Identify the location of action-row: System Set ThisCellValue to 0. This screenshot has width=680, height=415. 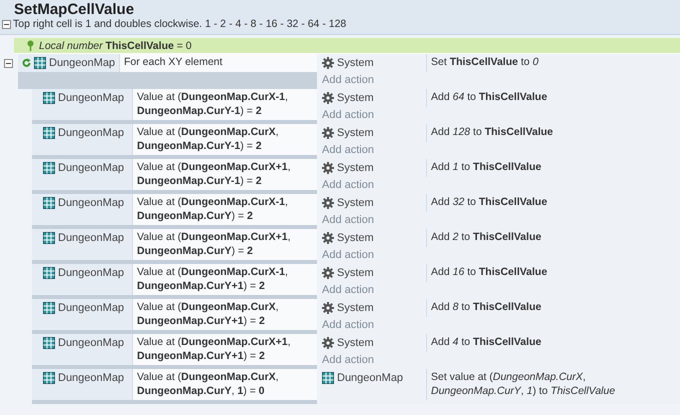
(500, 63).